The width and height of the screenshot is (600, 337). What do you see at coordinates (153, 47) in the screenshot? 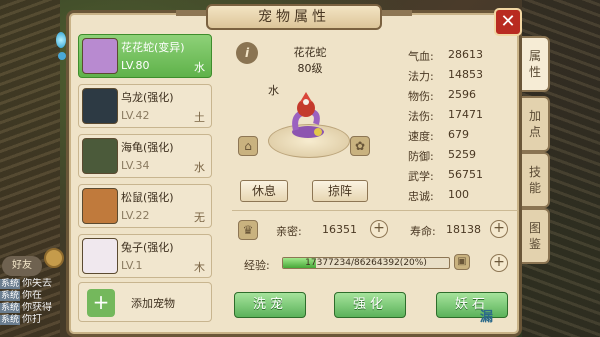
I see `pet-name: 花花蛇(变异)` at bounding box center [153, 47].